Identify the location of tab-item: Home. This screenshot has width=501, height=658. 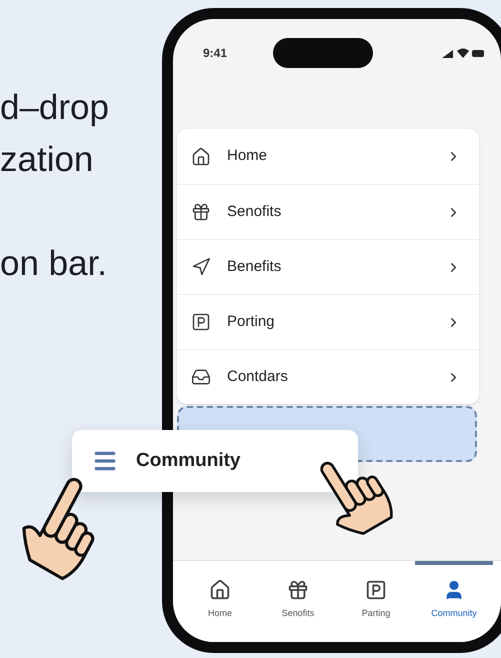
(220, 601).